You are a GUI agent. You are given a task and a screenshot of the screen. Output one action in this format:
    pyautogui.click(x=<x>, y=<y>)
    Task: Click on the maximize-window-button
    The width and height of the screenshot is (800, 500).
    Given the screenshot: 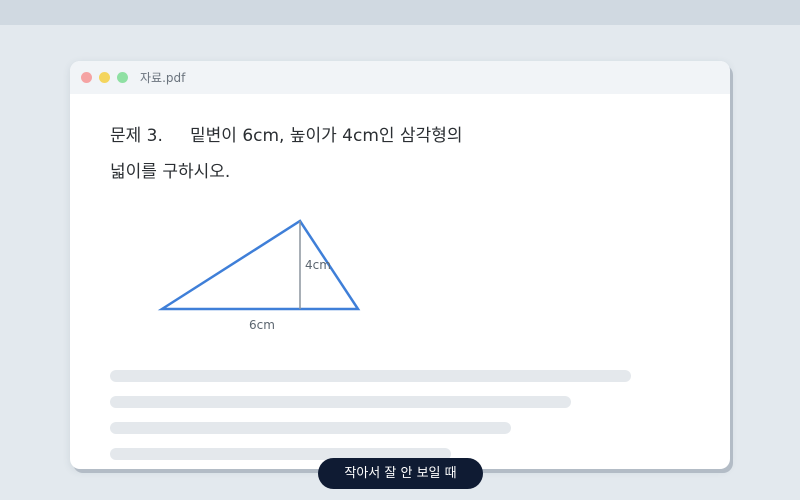 What is the action you would take?
    pyautogui.click(x=122, y=77)
    